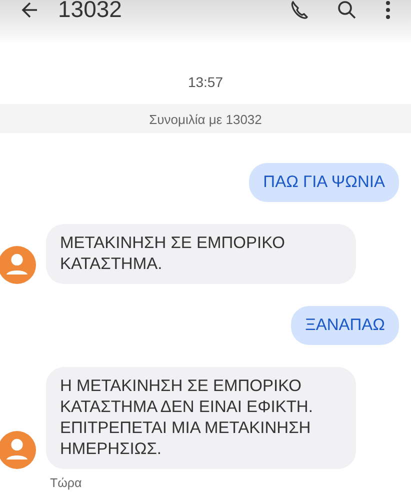  What do you see at coordinates (201, 254) in the screenshot?
I see `received-message: ΜΕΤΑΚΙΝΗΣΗ ΣΕ ΕΜΠΟΡΙΚΟ ΚΑΤΑΣΤΗΜΑ.` at bounding box center [201, 254].